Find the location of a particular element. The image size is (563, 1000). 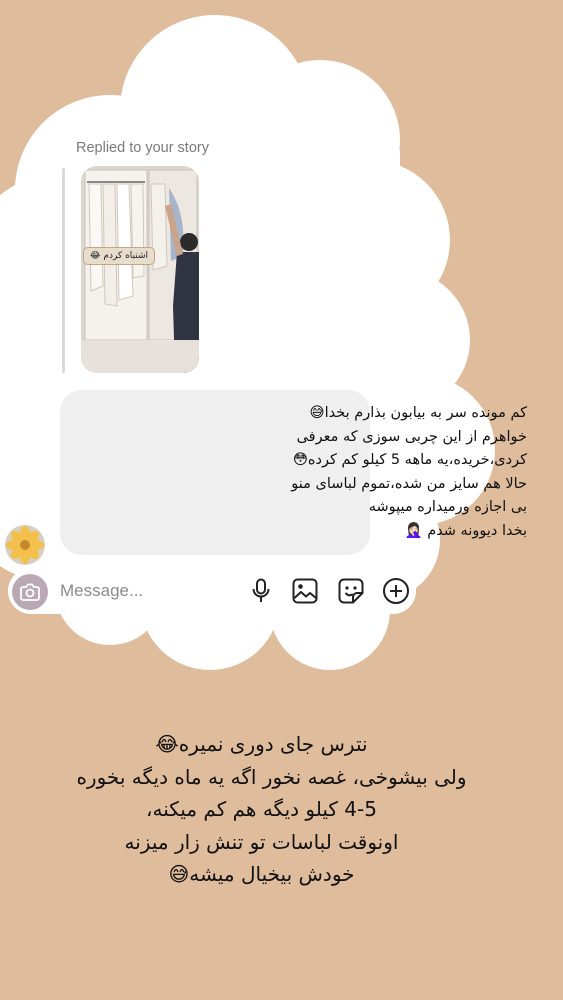

message-line: بخدا دیوونه شدم 🤦🏻‍♀️ is located at coordinates (465, 530).